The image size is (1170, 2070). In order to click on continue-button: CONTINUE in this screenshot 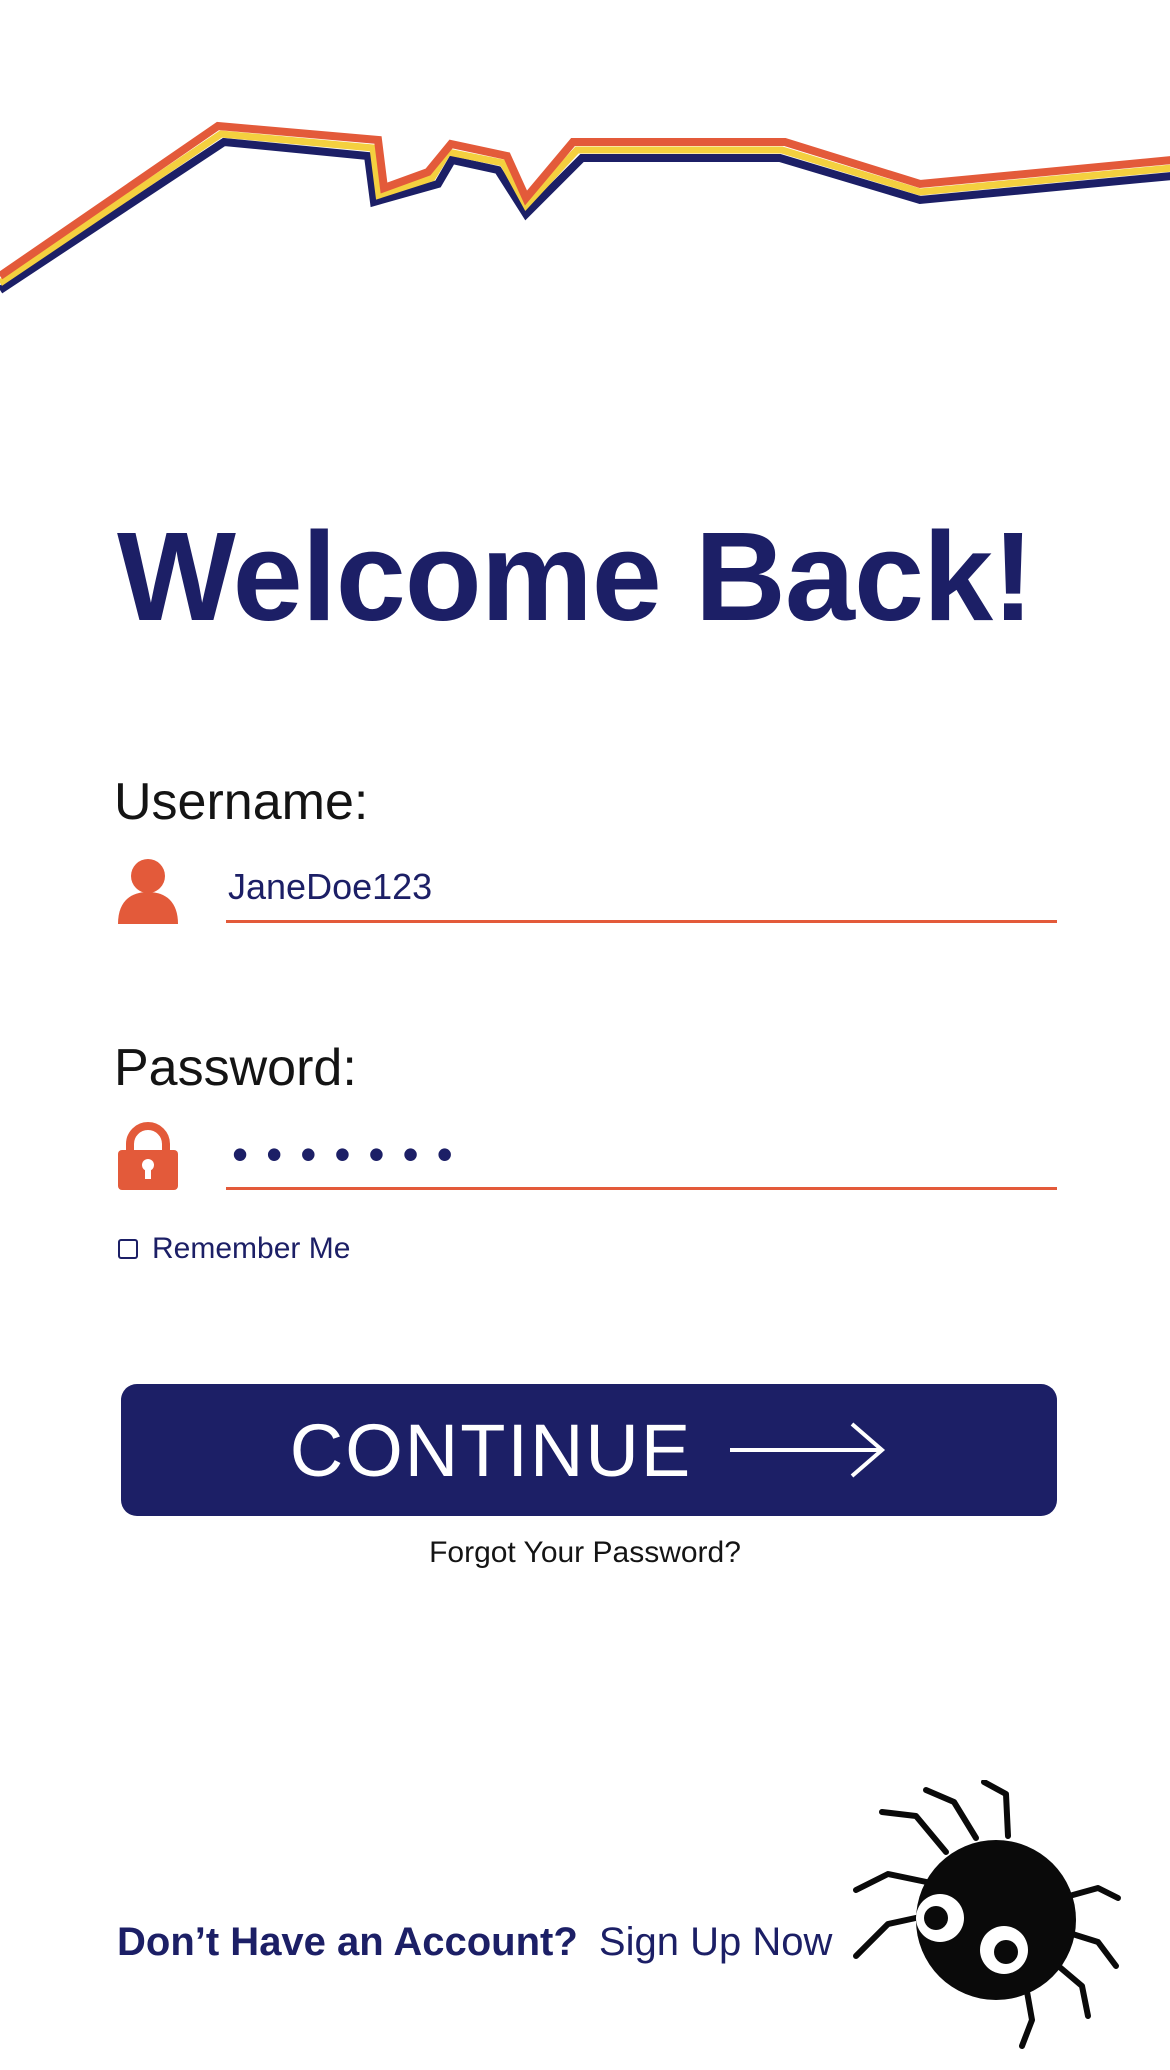, I will do `click(589, 1450)`.